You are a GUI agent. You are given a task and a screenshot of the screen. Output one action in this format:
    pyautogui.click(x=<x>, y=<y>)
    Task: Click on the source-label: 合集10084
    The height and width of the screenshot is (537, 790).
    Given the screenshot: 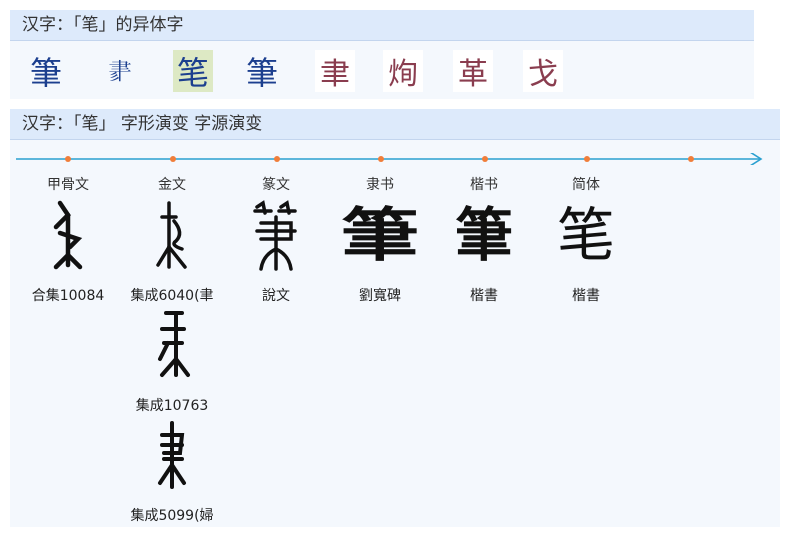 What is the action you would take?
    pyautogui.click(x=68, y=296)
    